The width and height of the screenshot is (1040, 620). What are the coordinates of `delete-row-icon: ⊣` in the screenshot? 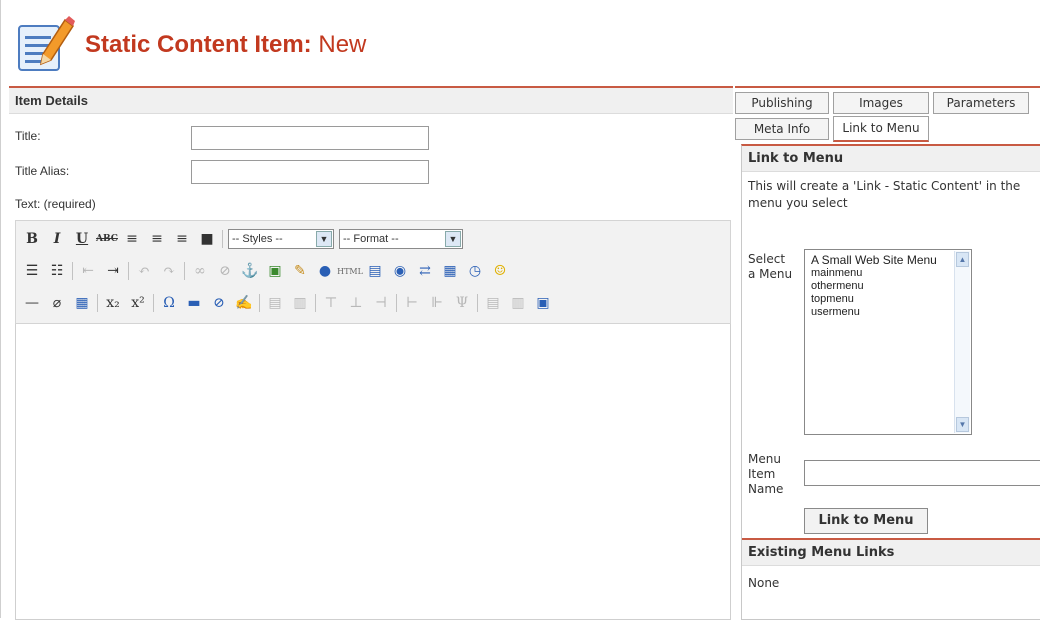 It's located at (381, 303).